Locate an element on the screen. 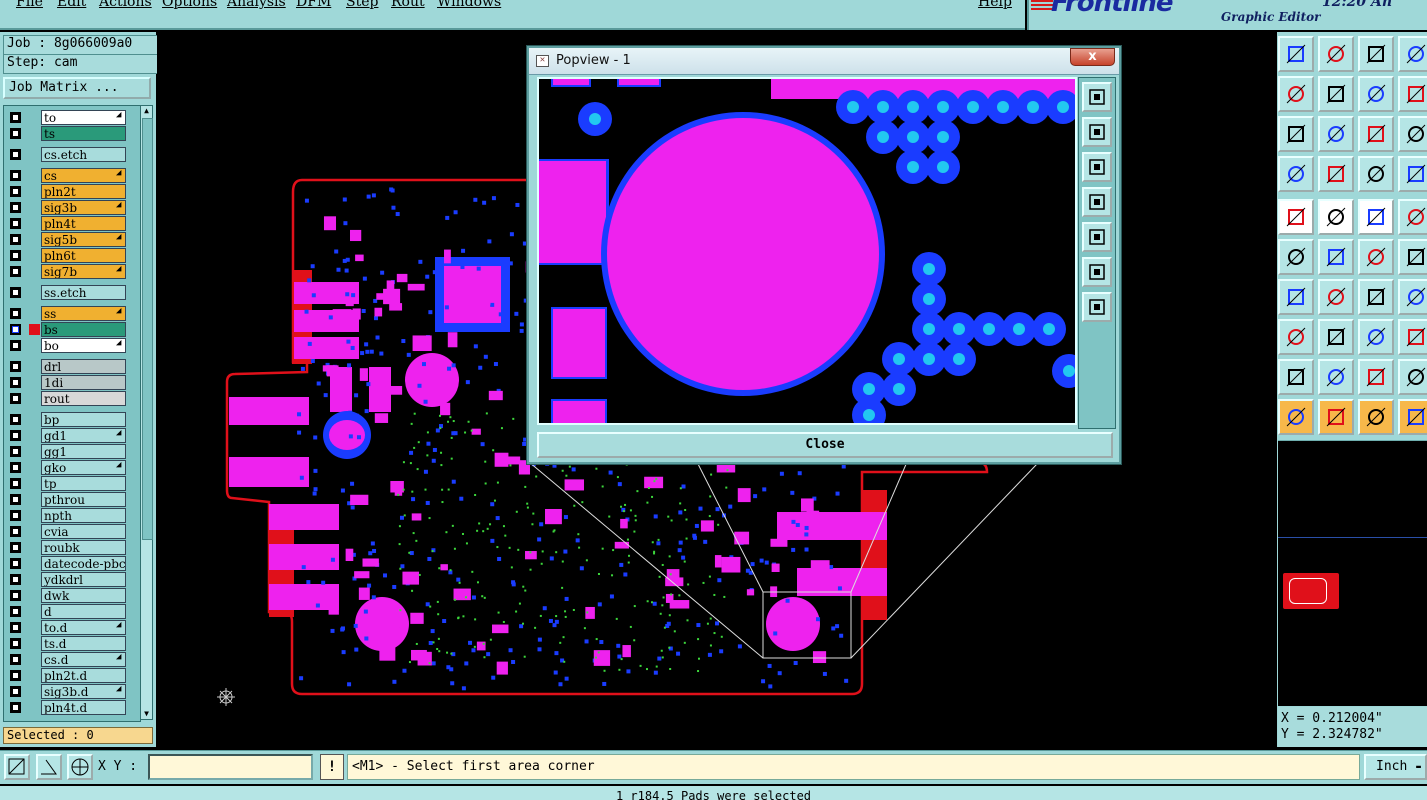 The width and height of the screenshot is (1427, 800). layer-list-scrollbar: ▲ ▼ is located at coordinates (146, 412).